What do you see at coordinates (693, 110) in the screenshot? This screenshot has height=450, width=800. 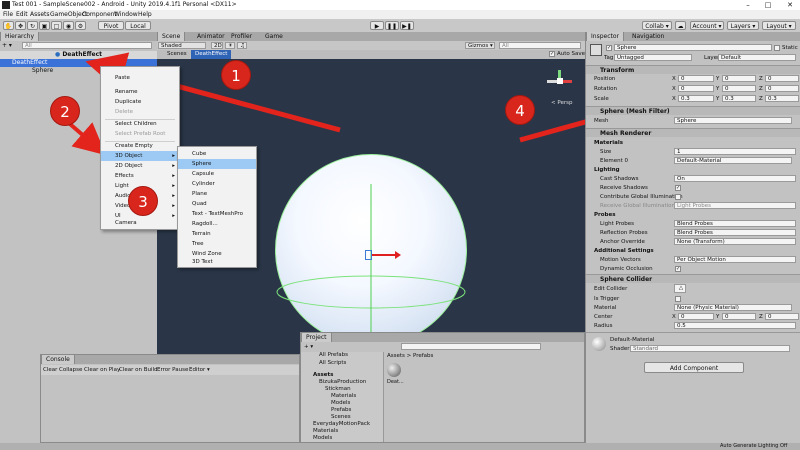 I see `mesh-filter-header: Sphere (Mesh Filter)` at bounding box center [693, 110].